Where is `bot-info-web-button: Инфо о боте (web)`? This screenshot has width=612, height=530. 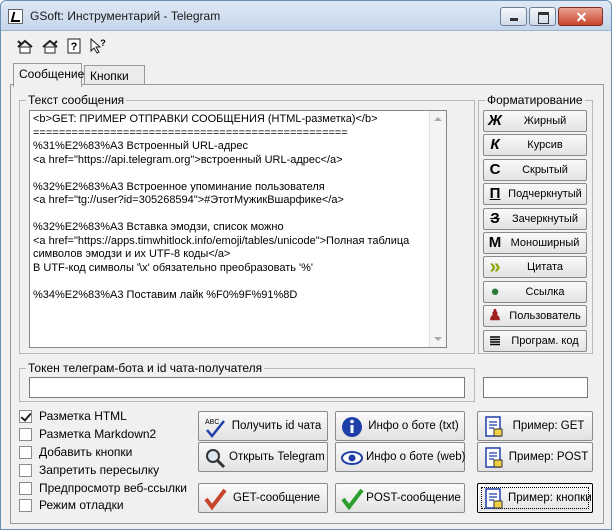 bot-info-web-button: Инфо о боте (web) is located at coordinates (400, 457).